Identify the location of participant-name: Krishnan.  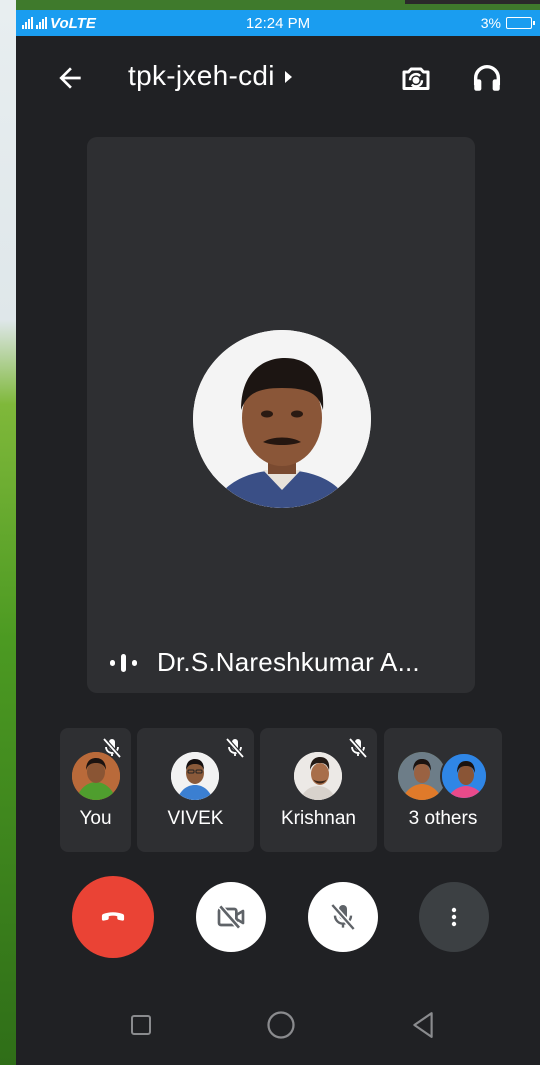
(318, 818).